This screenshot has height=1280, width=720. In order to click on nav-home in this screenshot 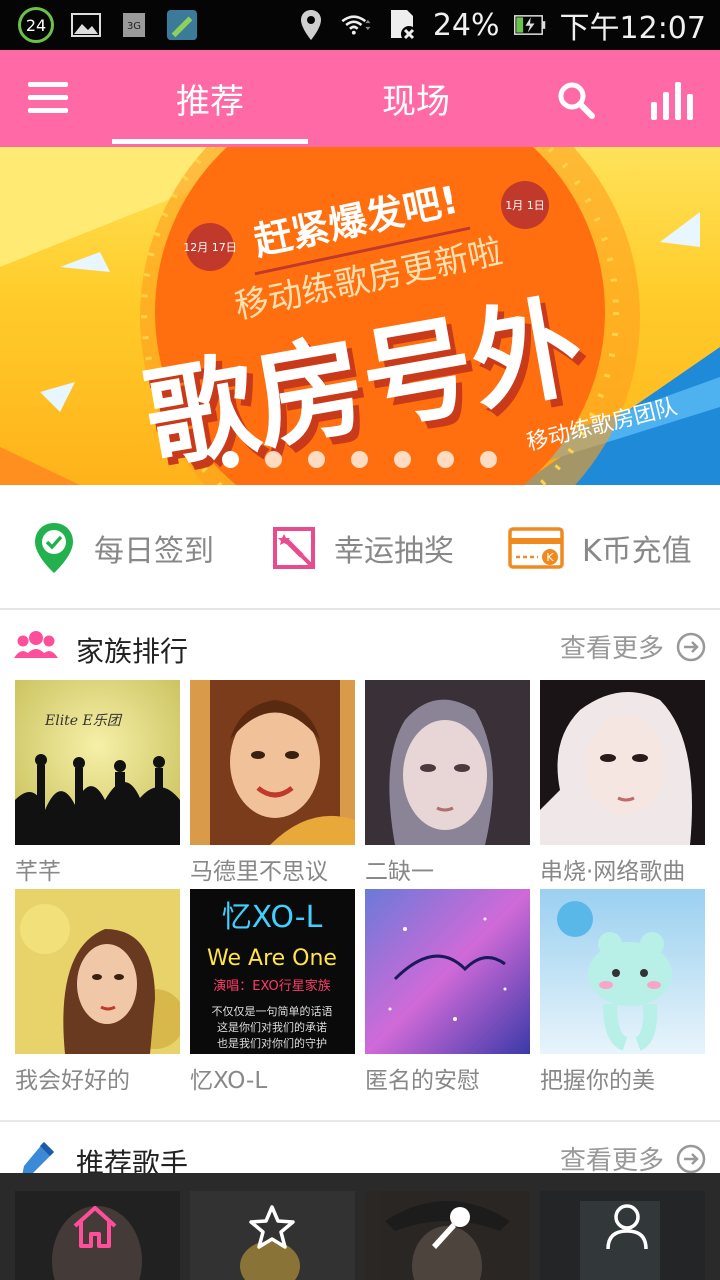, I will do `click(95, 1226)`.